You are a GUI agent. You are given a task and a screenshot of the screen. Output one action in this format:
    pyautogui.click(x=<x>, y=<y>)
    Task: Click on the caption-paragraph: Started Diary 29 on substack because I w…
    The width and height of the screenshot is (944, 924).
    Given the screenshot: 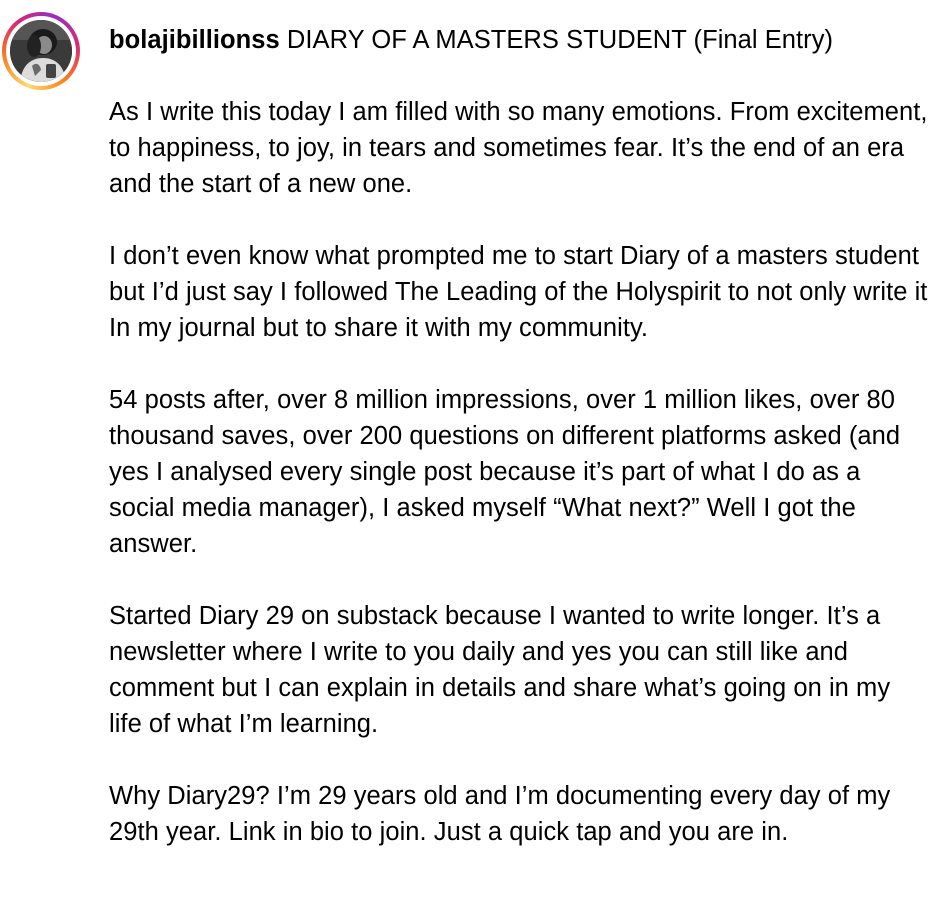 What is the action you would take?
    pyautogui.click(x=500, y=670)
    